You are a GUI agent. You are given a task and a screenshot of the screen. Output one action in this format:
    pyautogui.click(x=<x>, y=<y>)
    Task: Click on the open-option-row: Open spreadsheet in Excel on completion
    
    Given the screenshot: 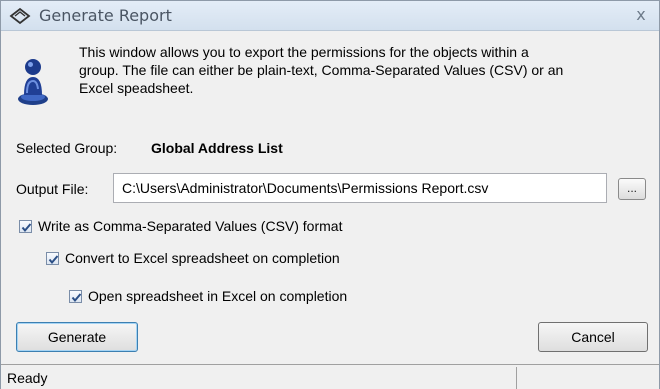 What is the action you would take?
    pyautogui.click(x=208, y=296)
    